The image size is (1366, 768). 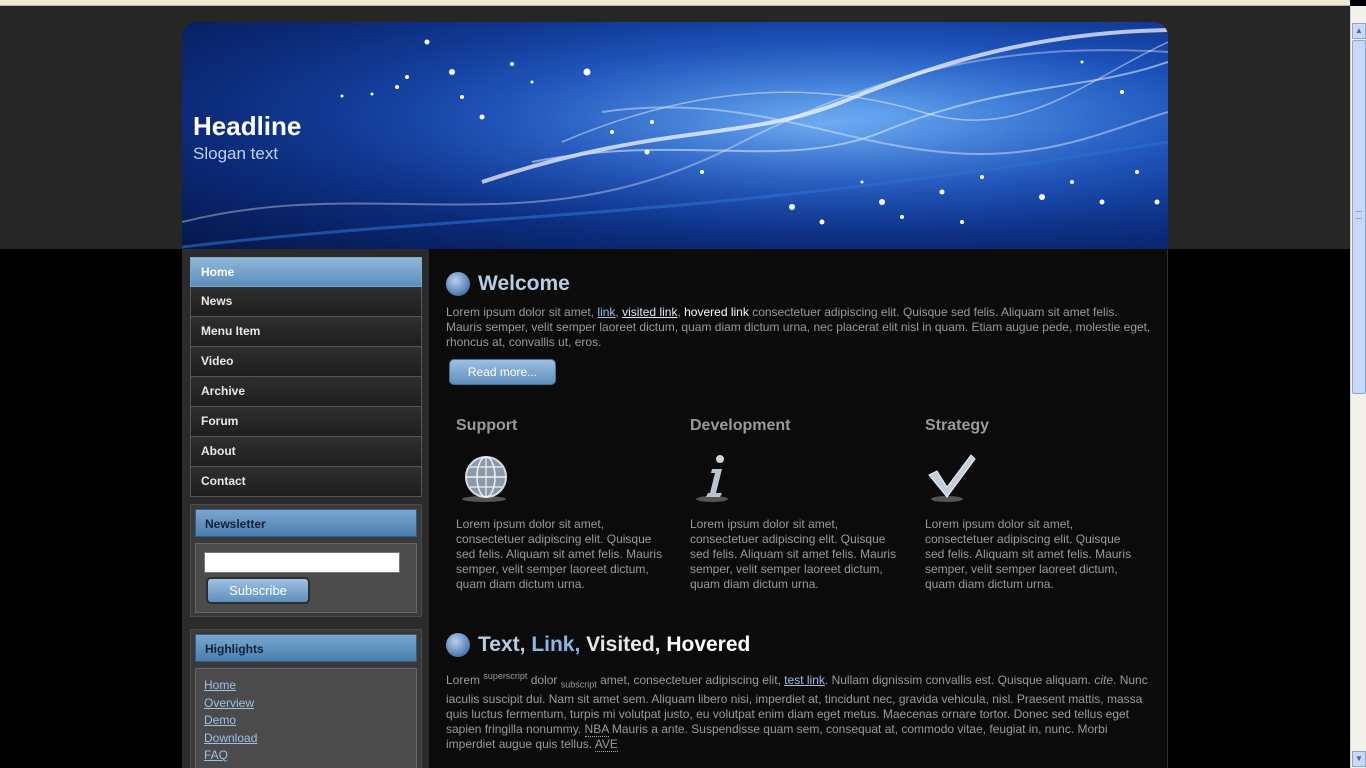 What do you see at coordinates (556, 644) in the screenshot?
I see `heading-word-link: Link,` at bounding box center [556, 644].